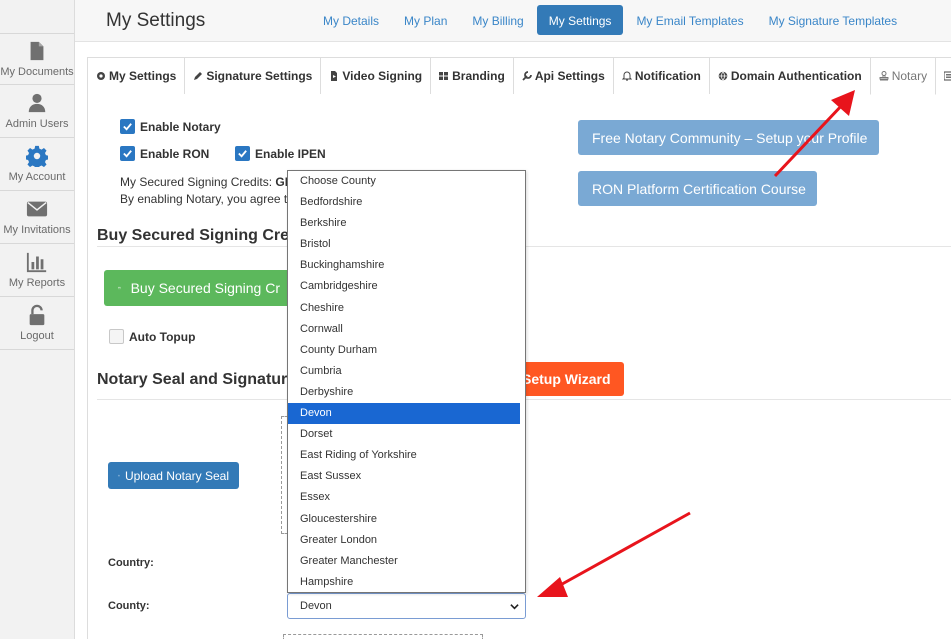 The height and width of the screenshot is (639, 951). I want to click on tab-label: Api Settings, so click(569, 76).